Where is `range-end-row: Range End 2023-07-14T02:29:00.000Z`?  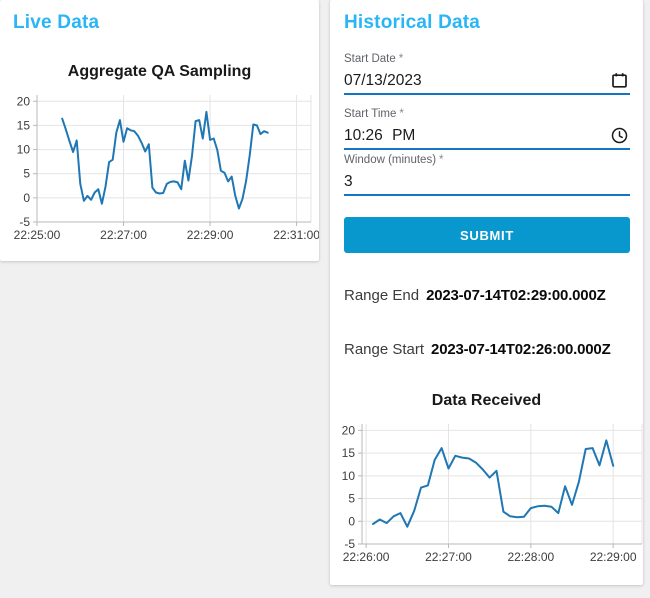
range-end-row: Range End 2023-07-14T02:29:00.000Z is located at coordinates (475, 296).